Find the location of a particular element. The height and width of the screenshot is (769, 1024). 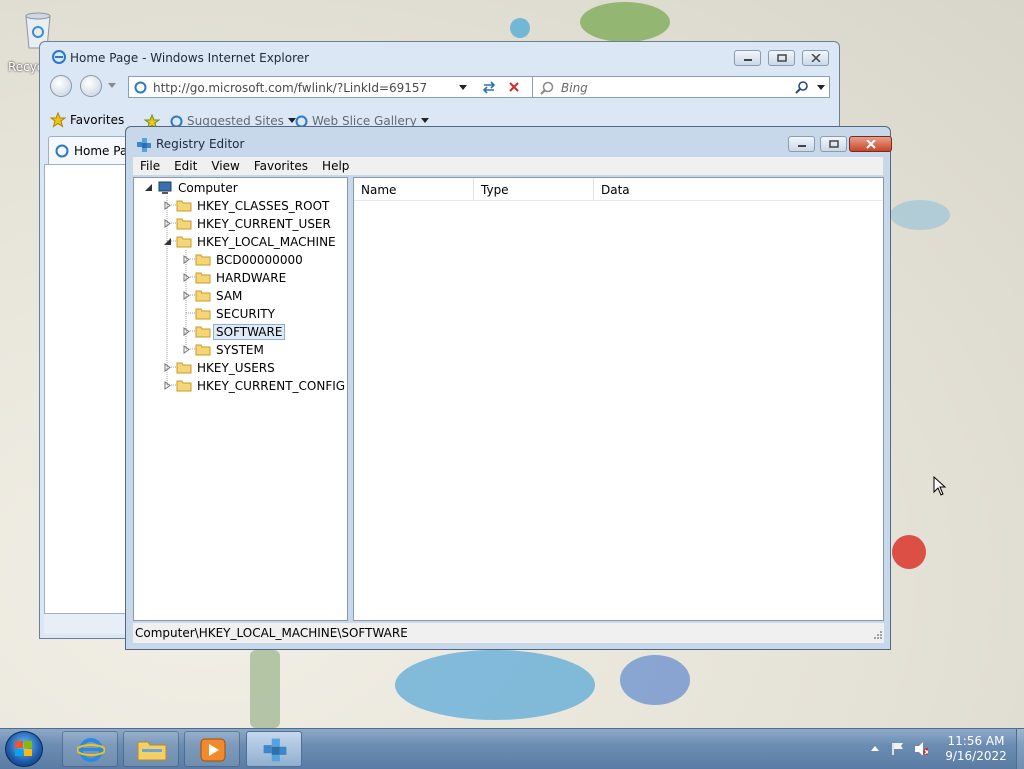

resize-grip-icon is located at coordinates (877, 634).